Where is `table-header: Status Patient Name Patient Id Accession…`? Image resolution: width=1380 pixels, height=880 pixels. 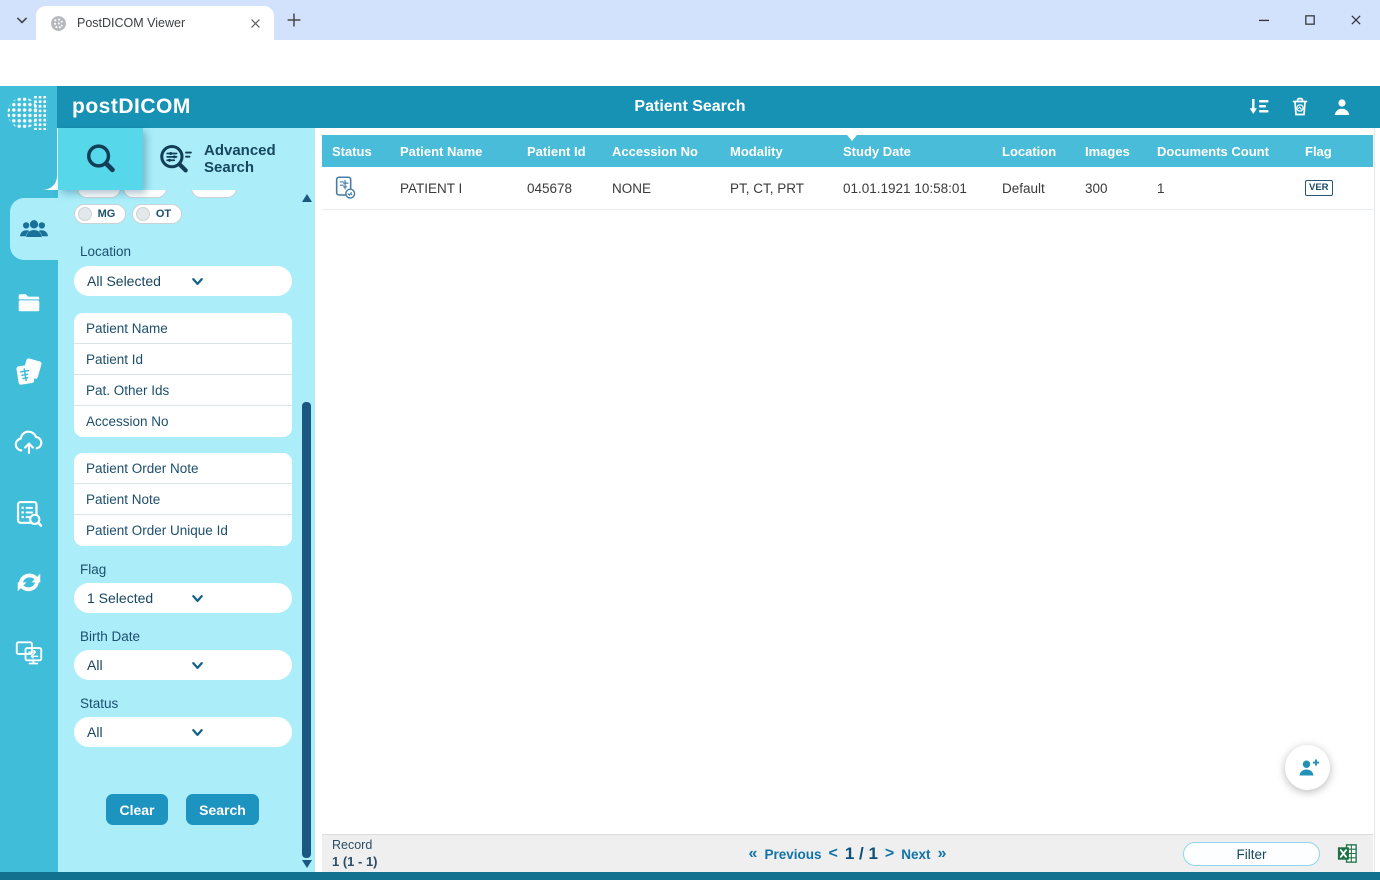
table-header: Status Patient Name Patient Id Accession… is located at coordinates (847, 151).